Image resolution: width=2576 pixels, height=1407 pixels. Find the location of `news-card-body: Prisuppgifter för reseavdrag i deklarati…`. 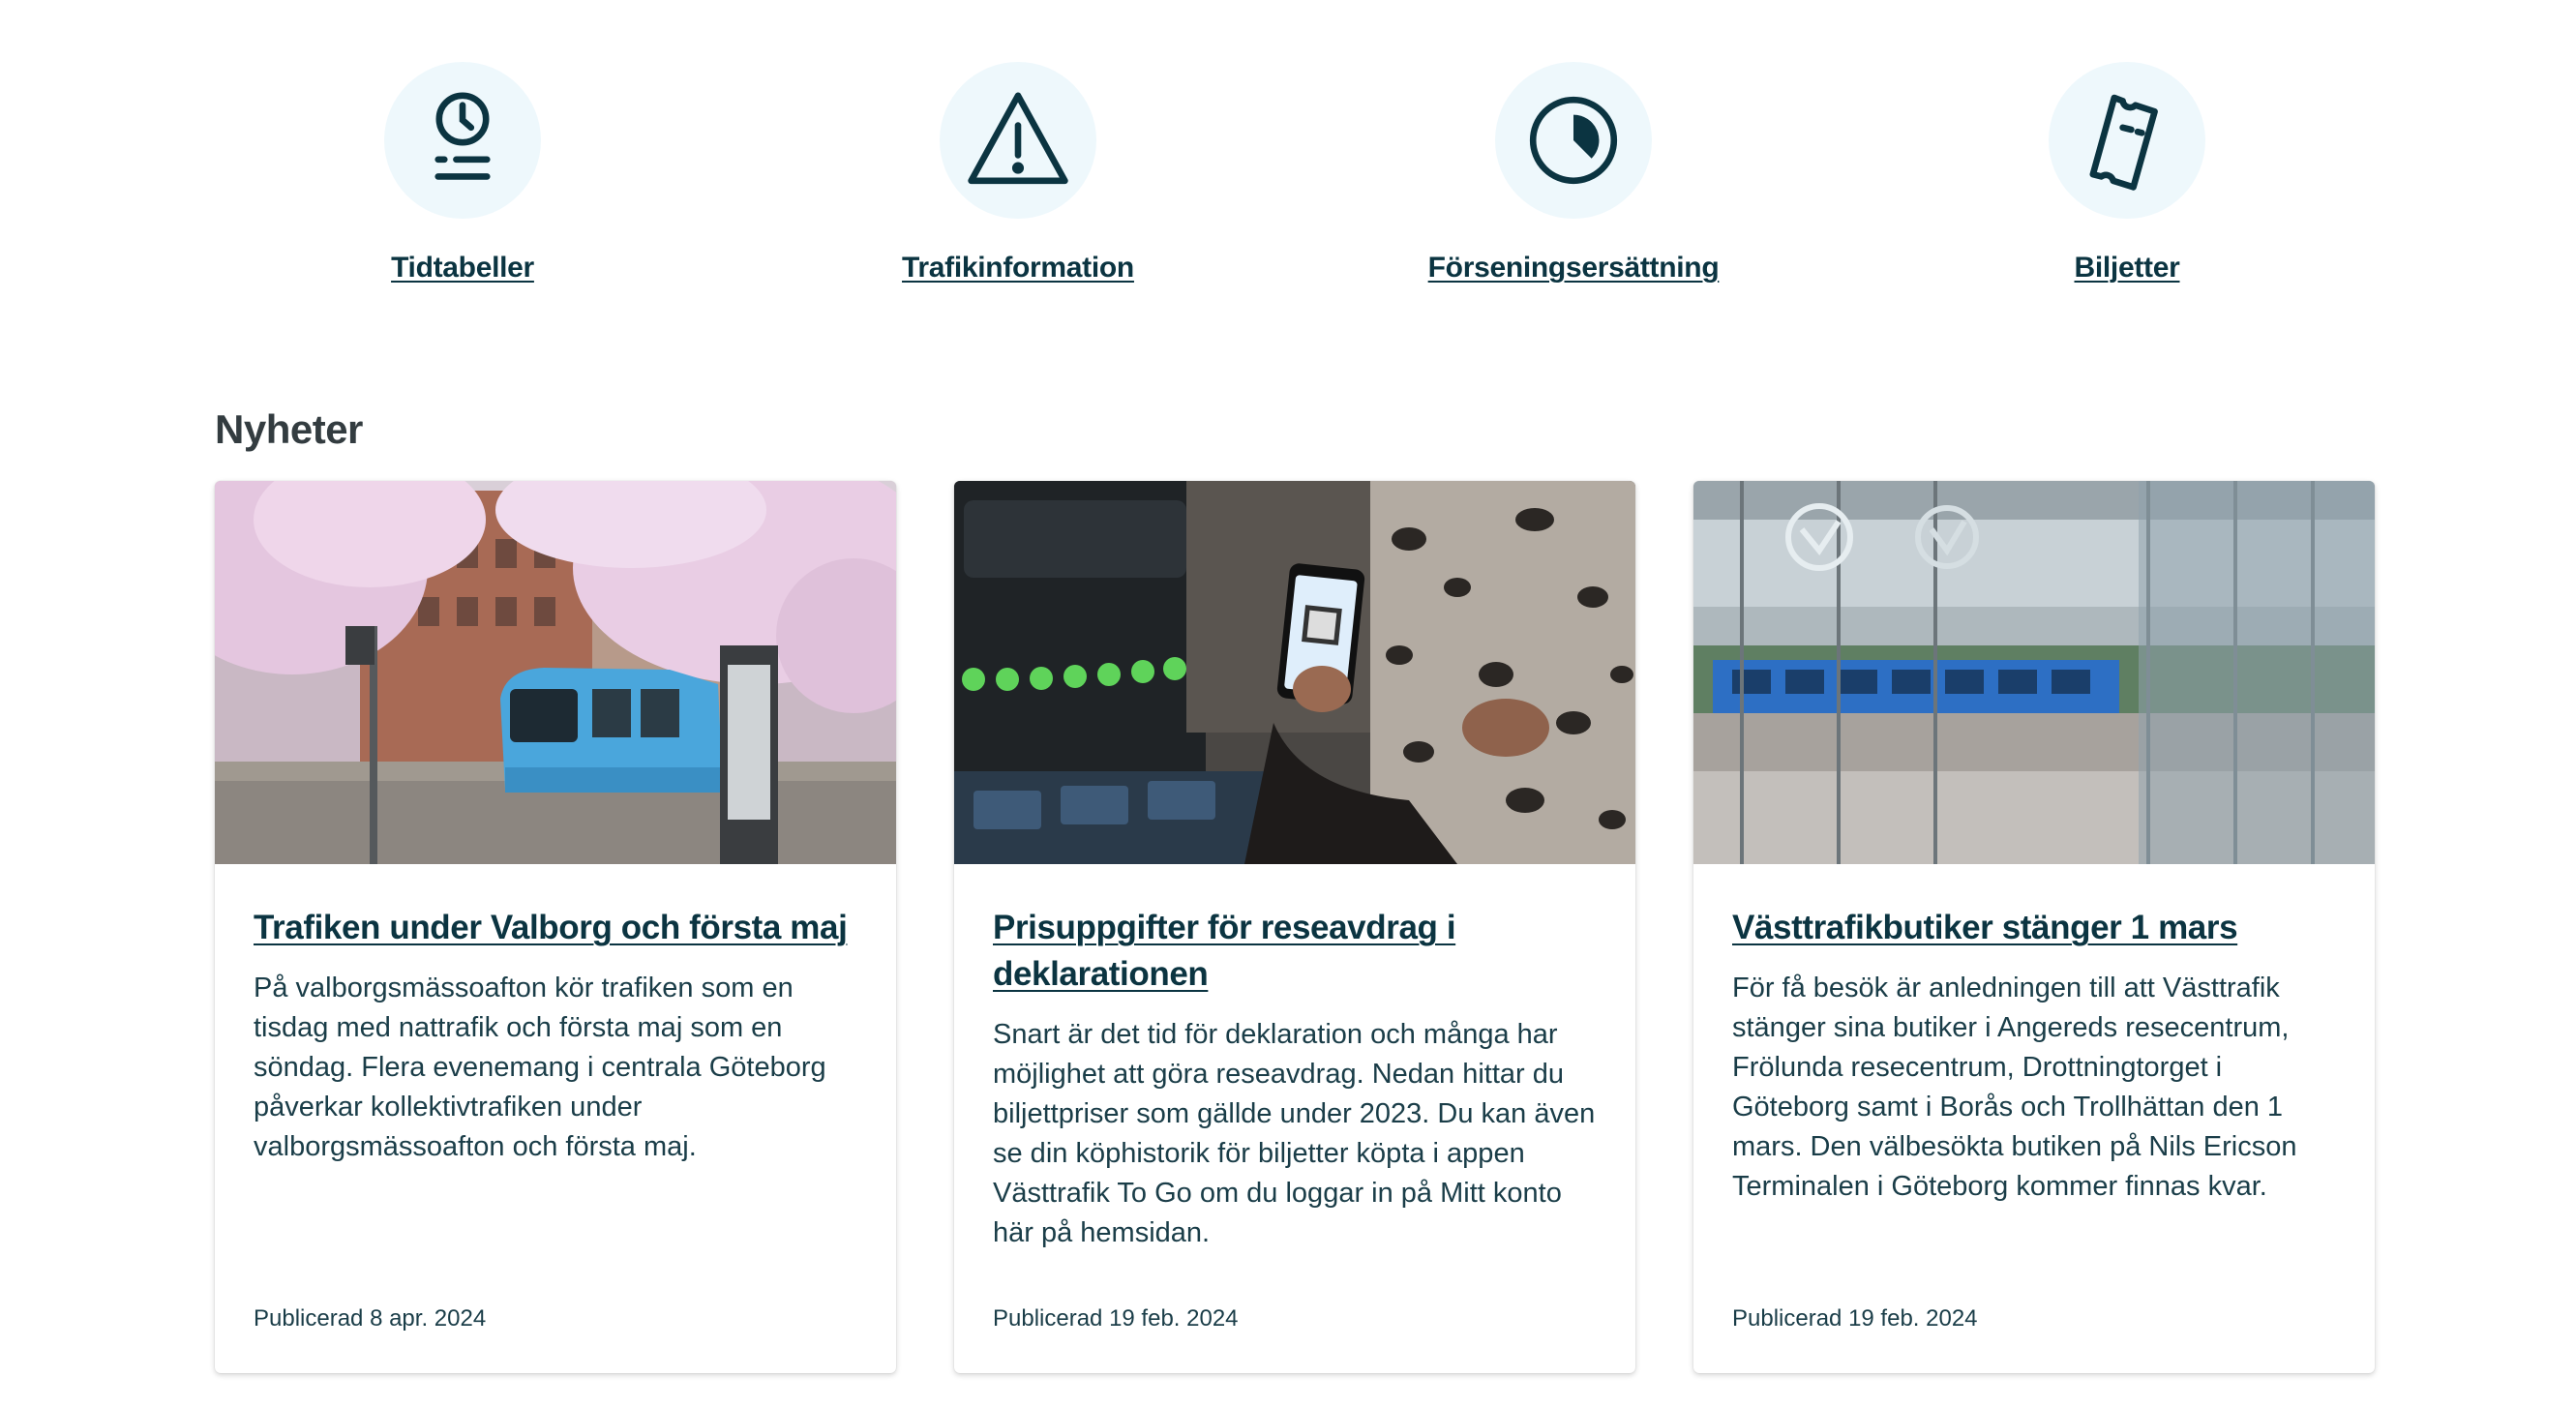

news-card-body: Prisuppgifter för reseavdrag i deklarati… is located at coordinates (1295, 1139).